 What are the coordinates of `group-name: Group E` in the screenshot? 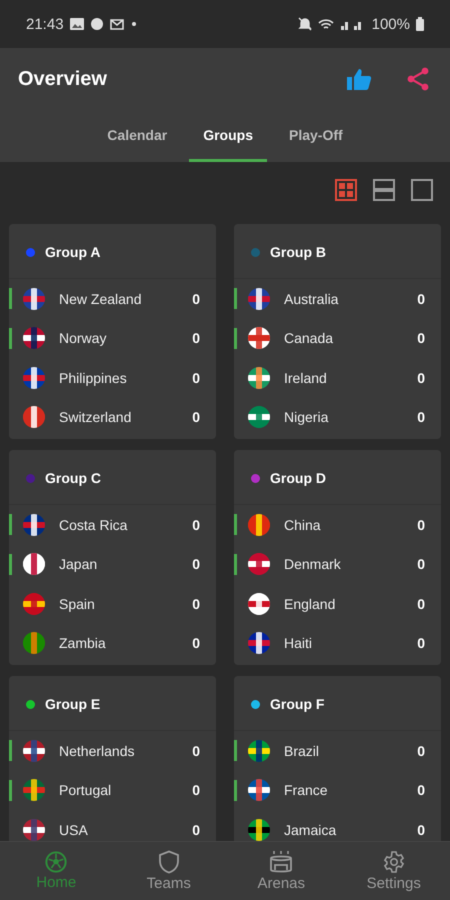 It's located at (72, 704).